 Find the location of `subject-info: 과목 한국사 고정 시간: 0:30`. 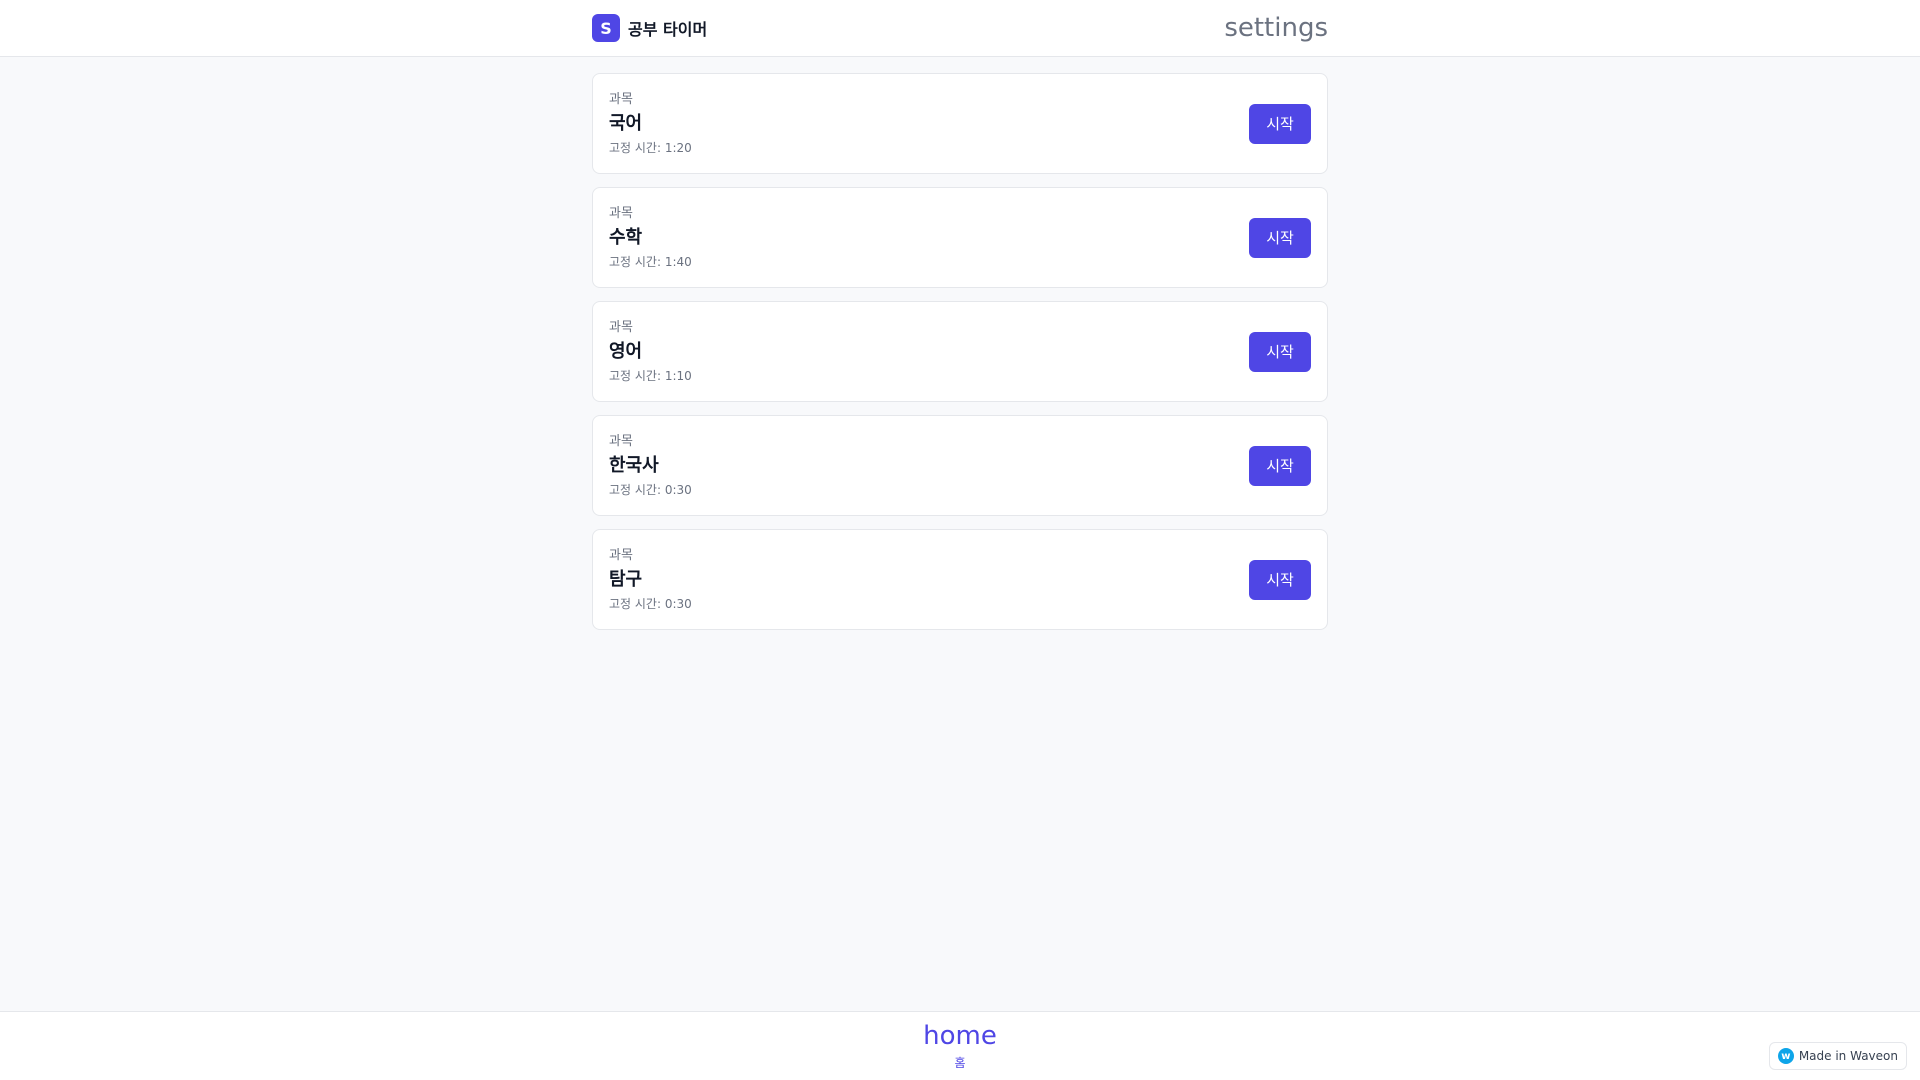

subject-info: 과목 한국사 고정 시간: 0:30 is located at coordinates (650, 466).